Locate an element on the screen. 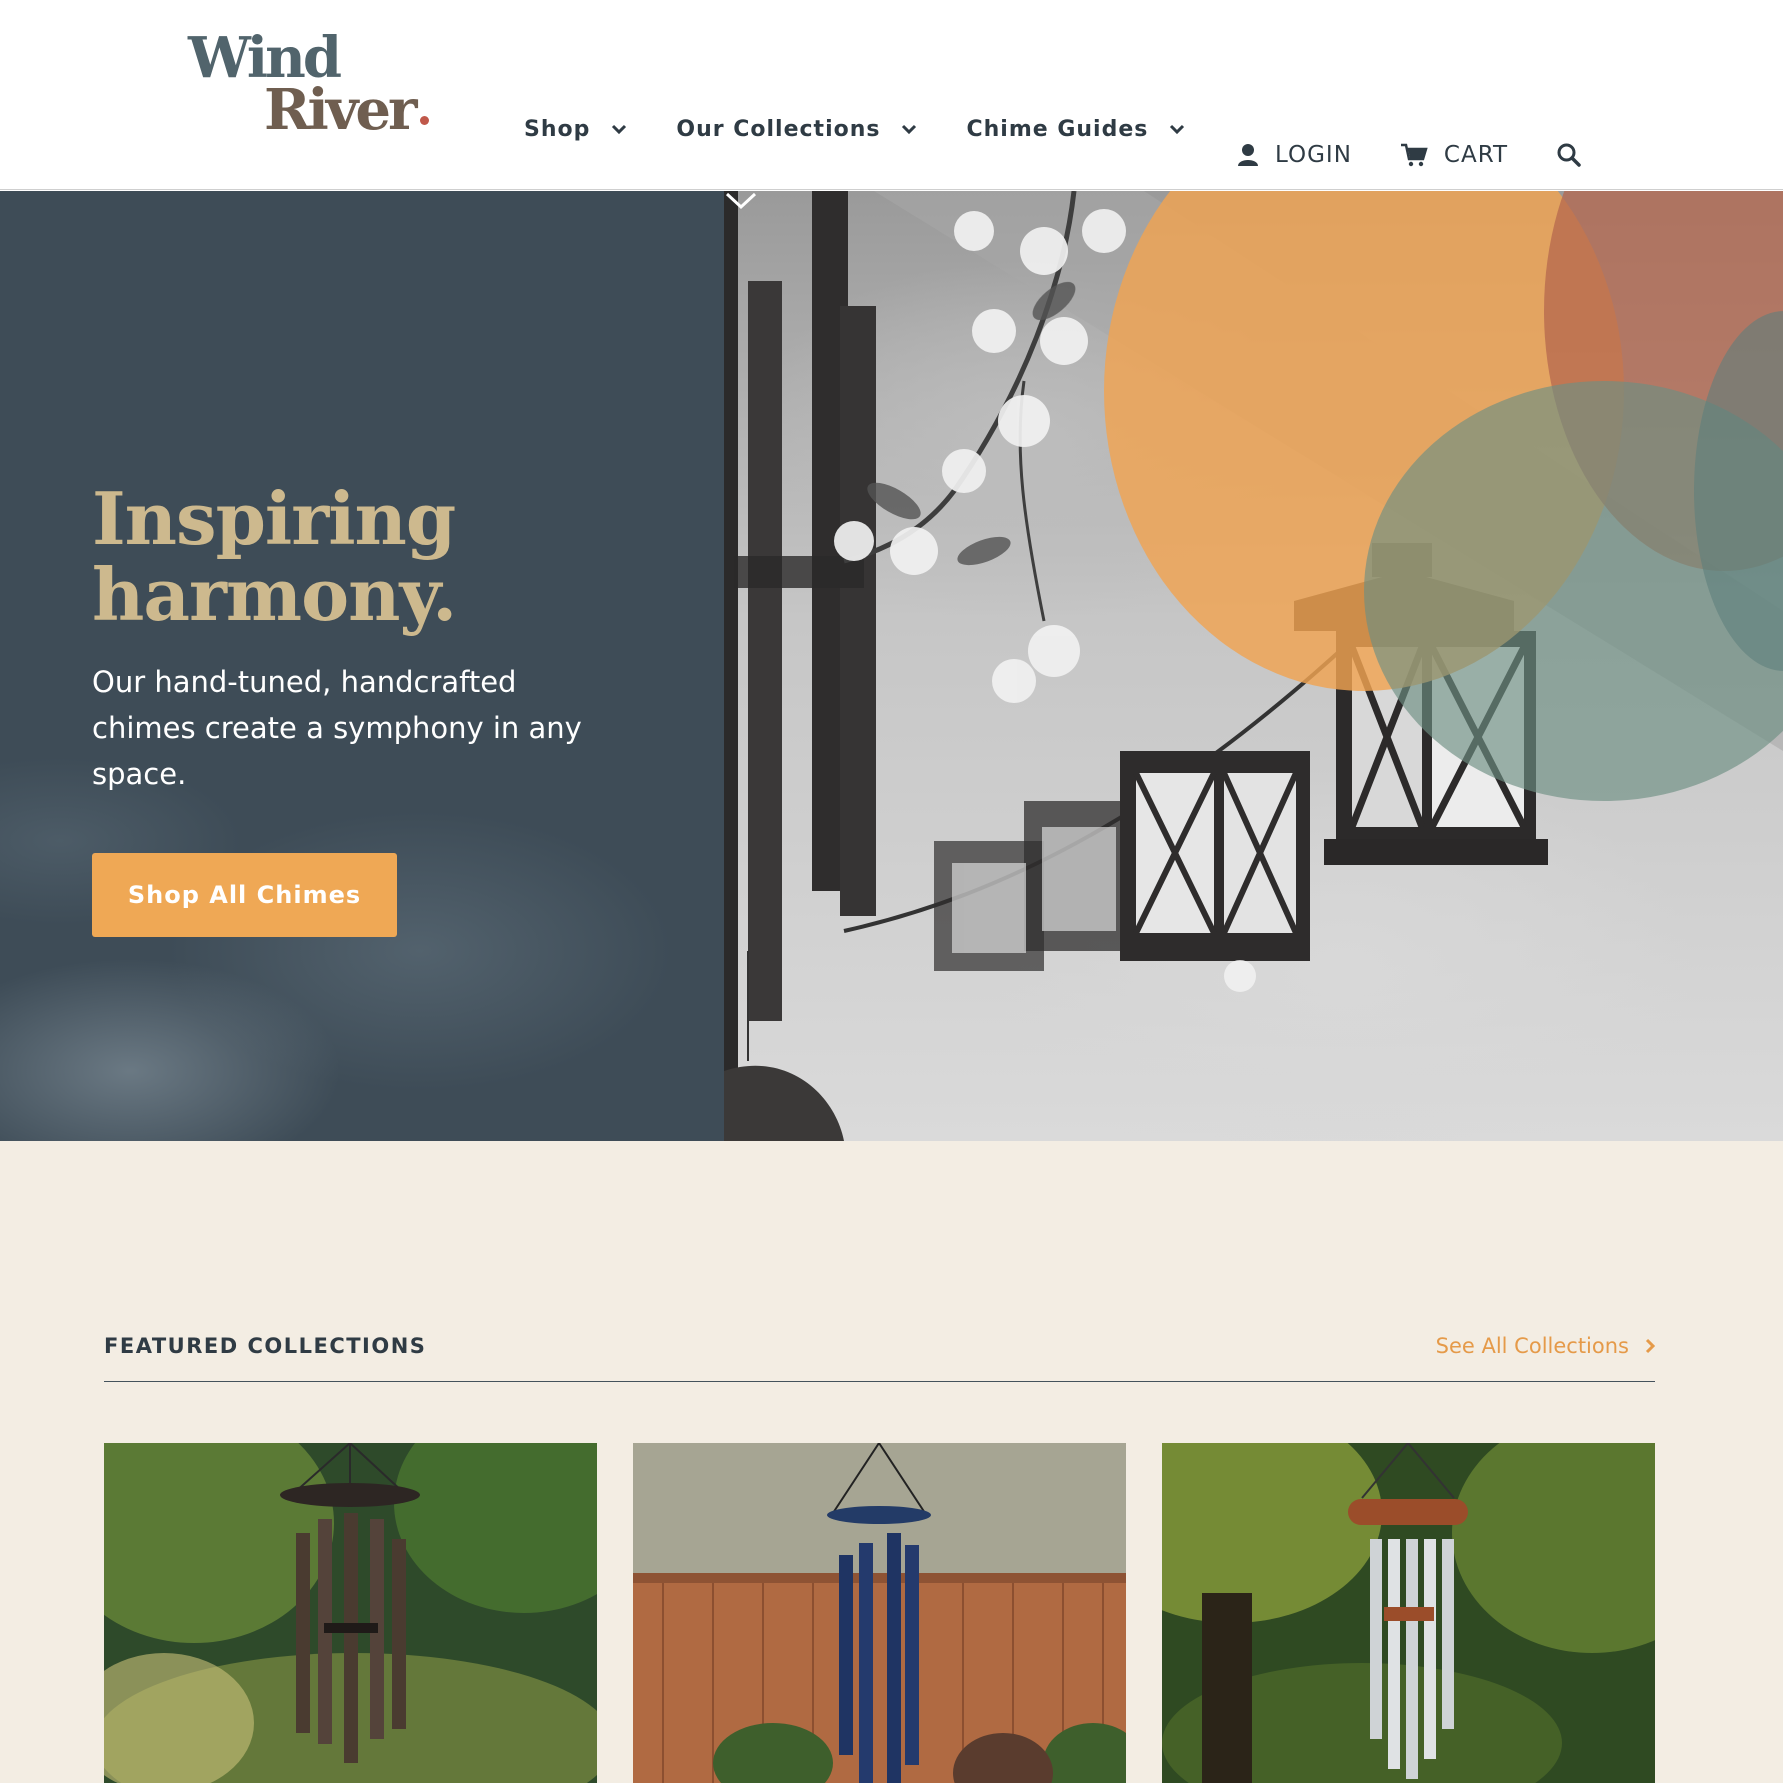 This screenshot has height=1783, width=1783. hero-title-line-1: Inspiring is located at coordinates (274, 518).